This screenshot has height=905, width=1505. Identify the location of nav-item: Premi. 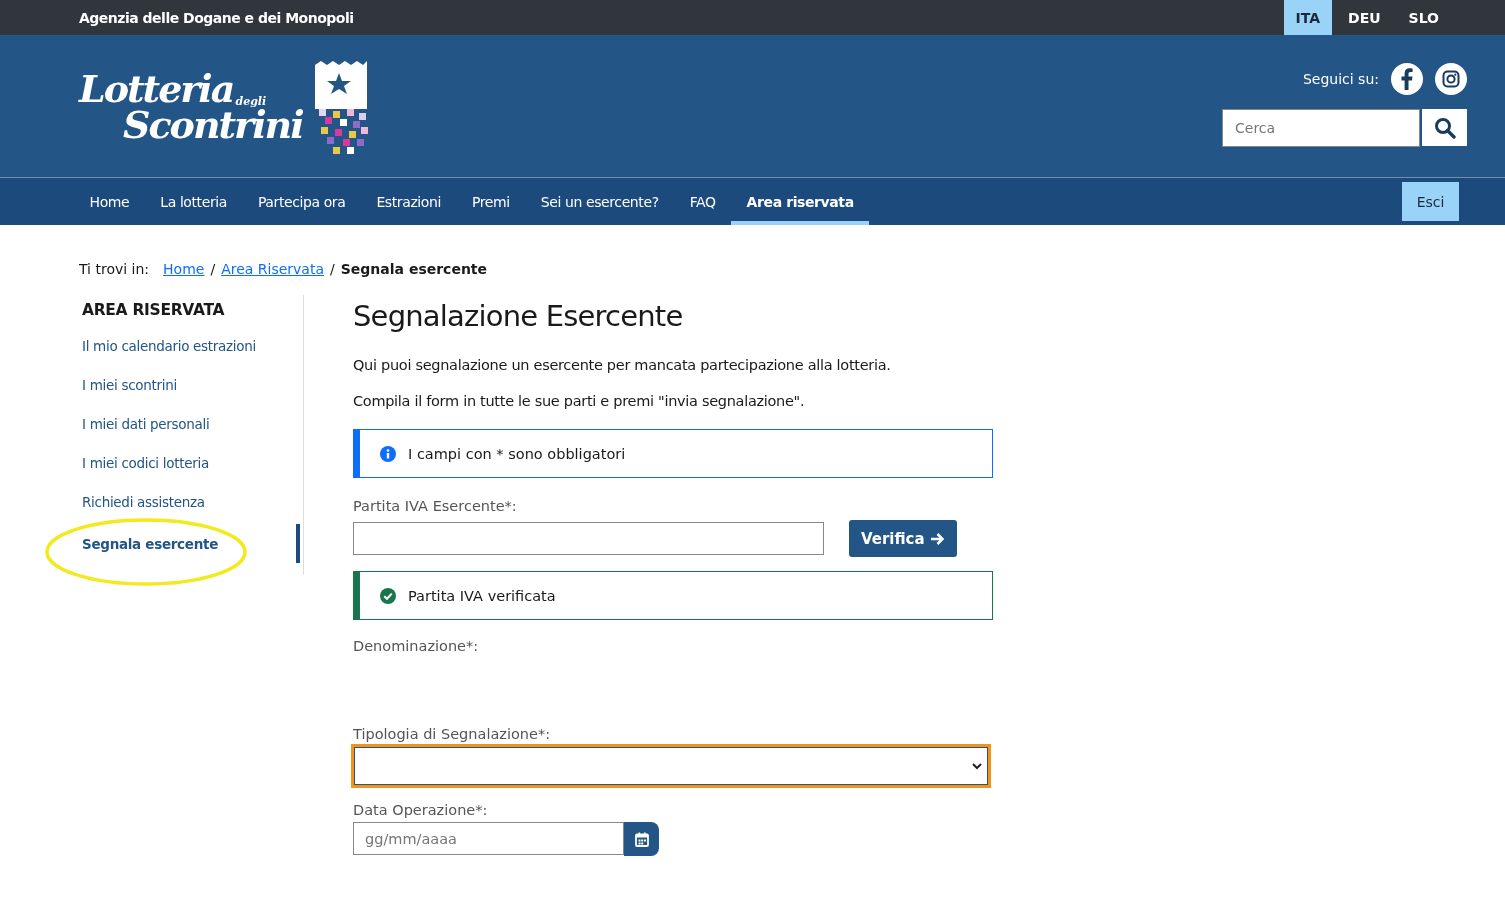
(491, 201).